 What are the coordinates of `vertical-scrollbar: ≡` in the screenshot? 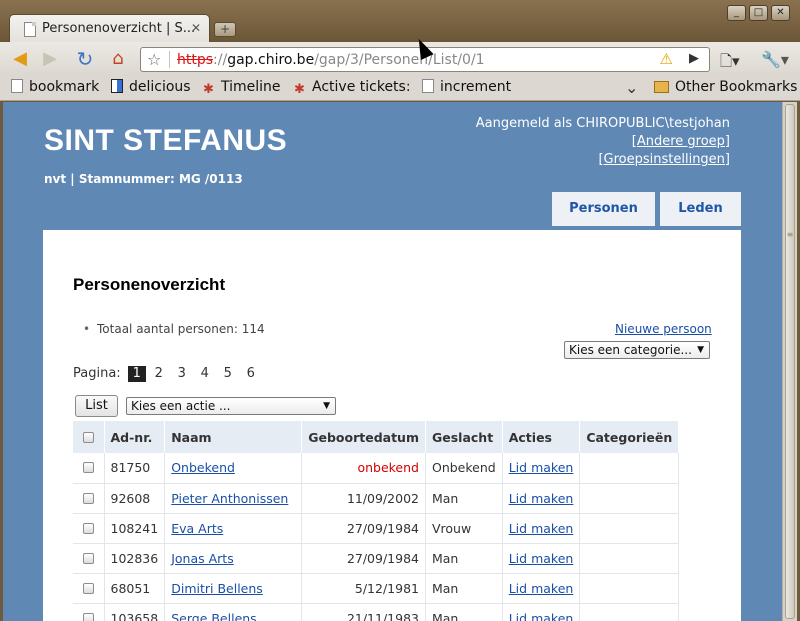 It's located at (789, 361).